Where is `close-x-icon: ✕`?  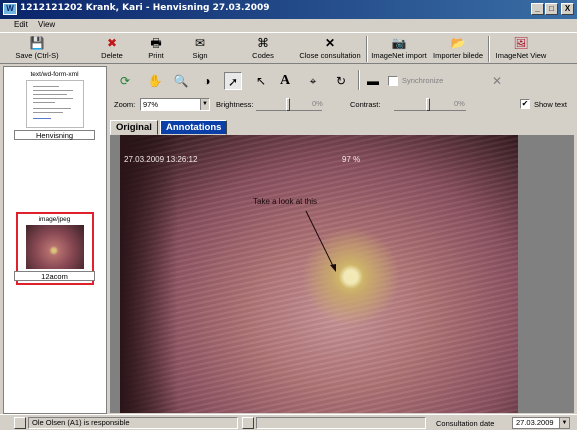
close-x-icon: ✕ is located at coordinates (330, 43).